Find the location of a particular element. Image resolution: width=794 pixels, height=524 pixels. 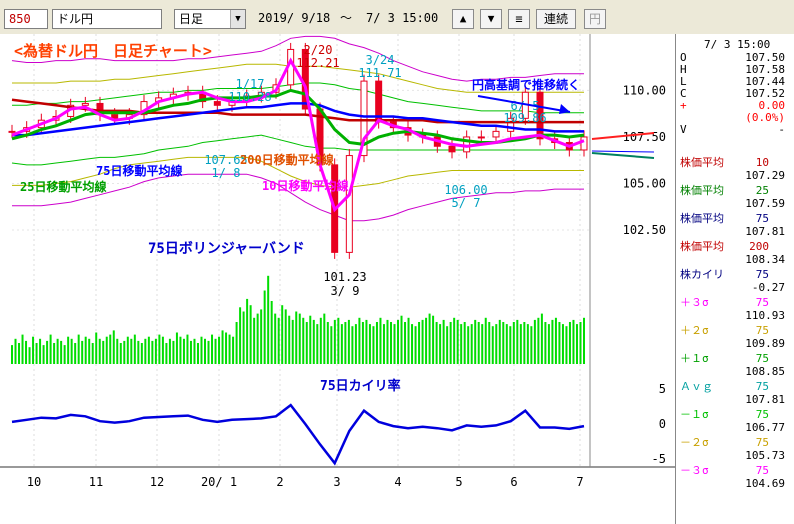

annotation-may: 5/ 7 is located at coordinates (466, 203).